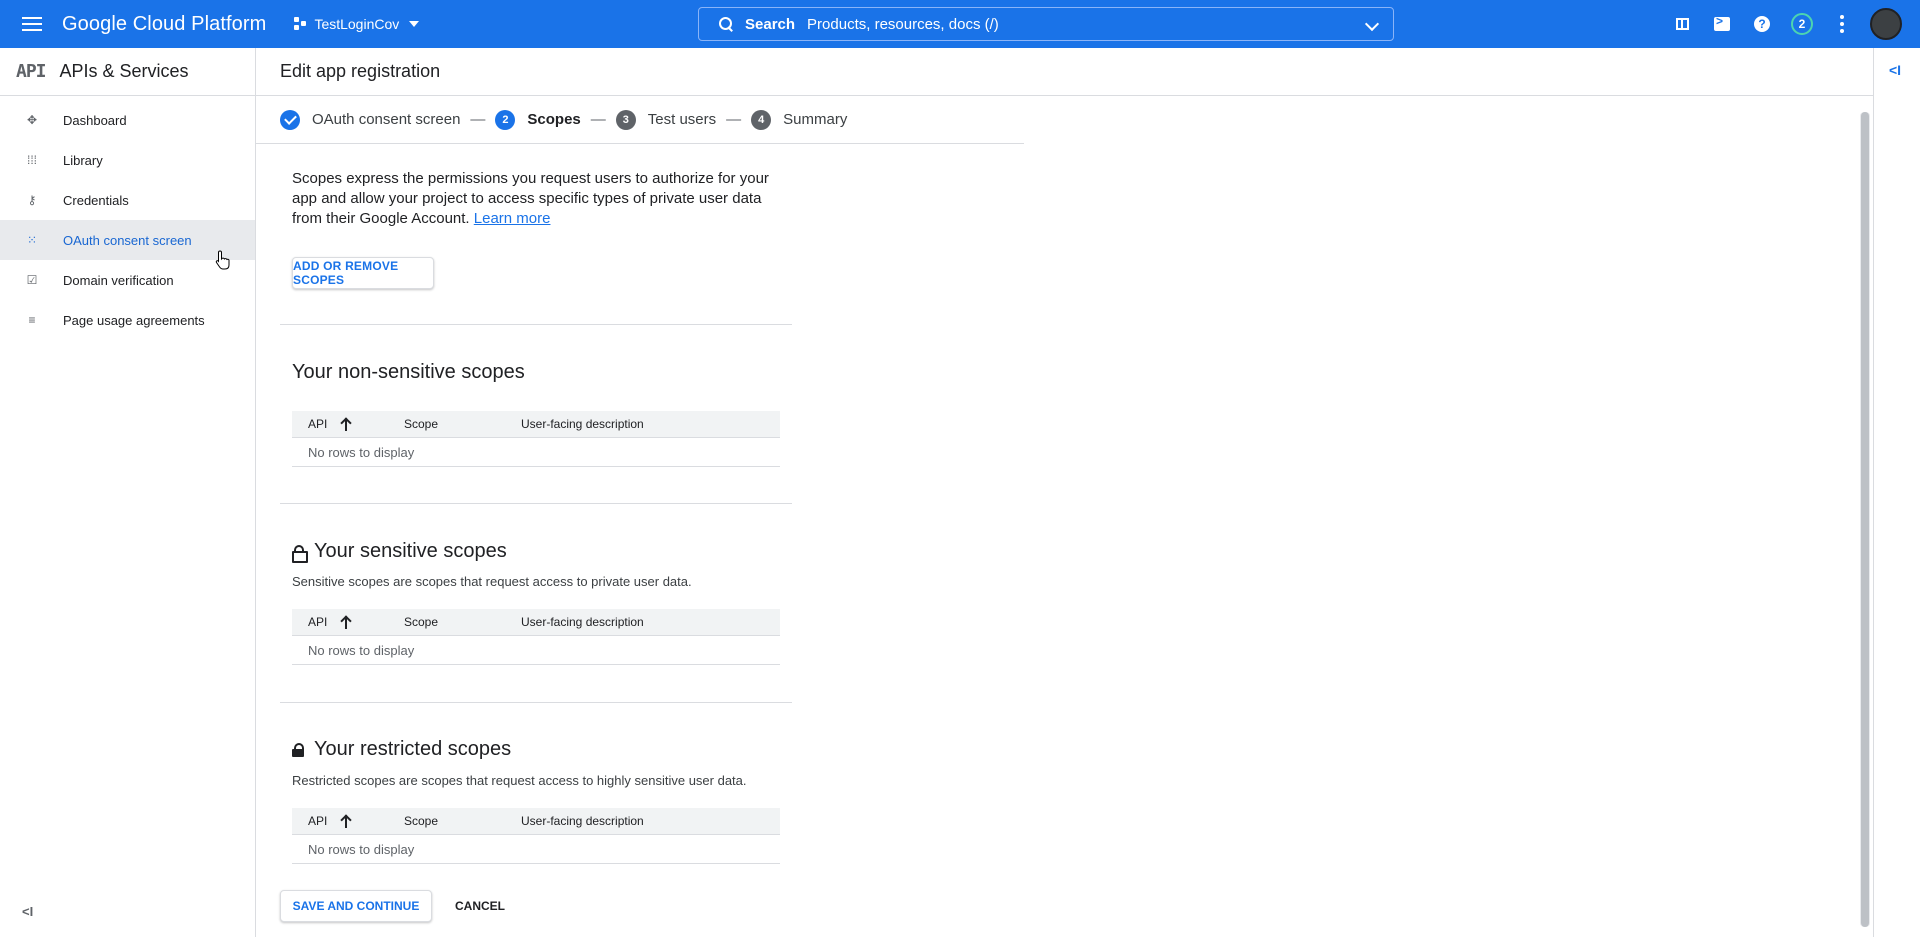 The height and width of the screenshot is (937, 1920). Describe the element at coordinates (134, 320) in the screenshot. I see `sidebar-item-label: Page usage agreements` at that location.